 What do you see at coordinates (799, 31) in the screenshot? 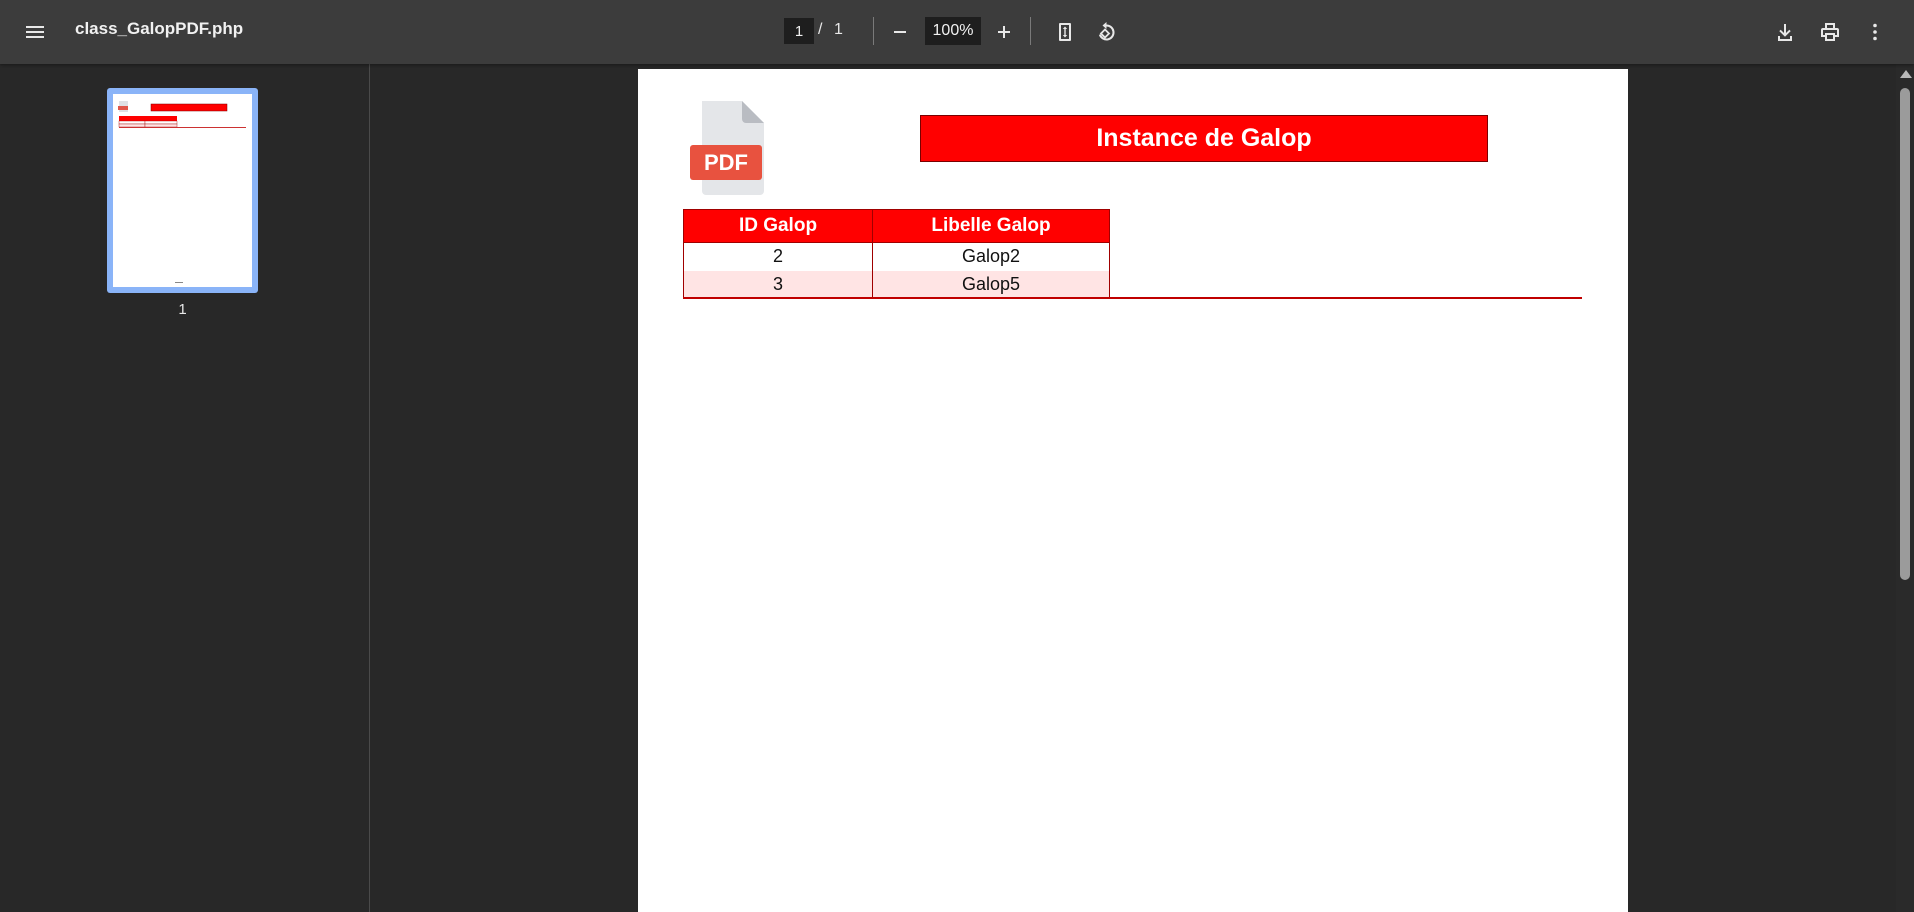
I see `page-number-input` at bounding box center [799, 31].